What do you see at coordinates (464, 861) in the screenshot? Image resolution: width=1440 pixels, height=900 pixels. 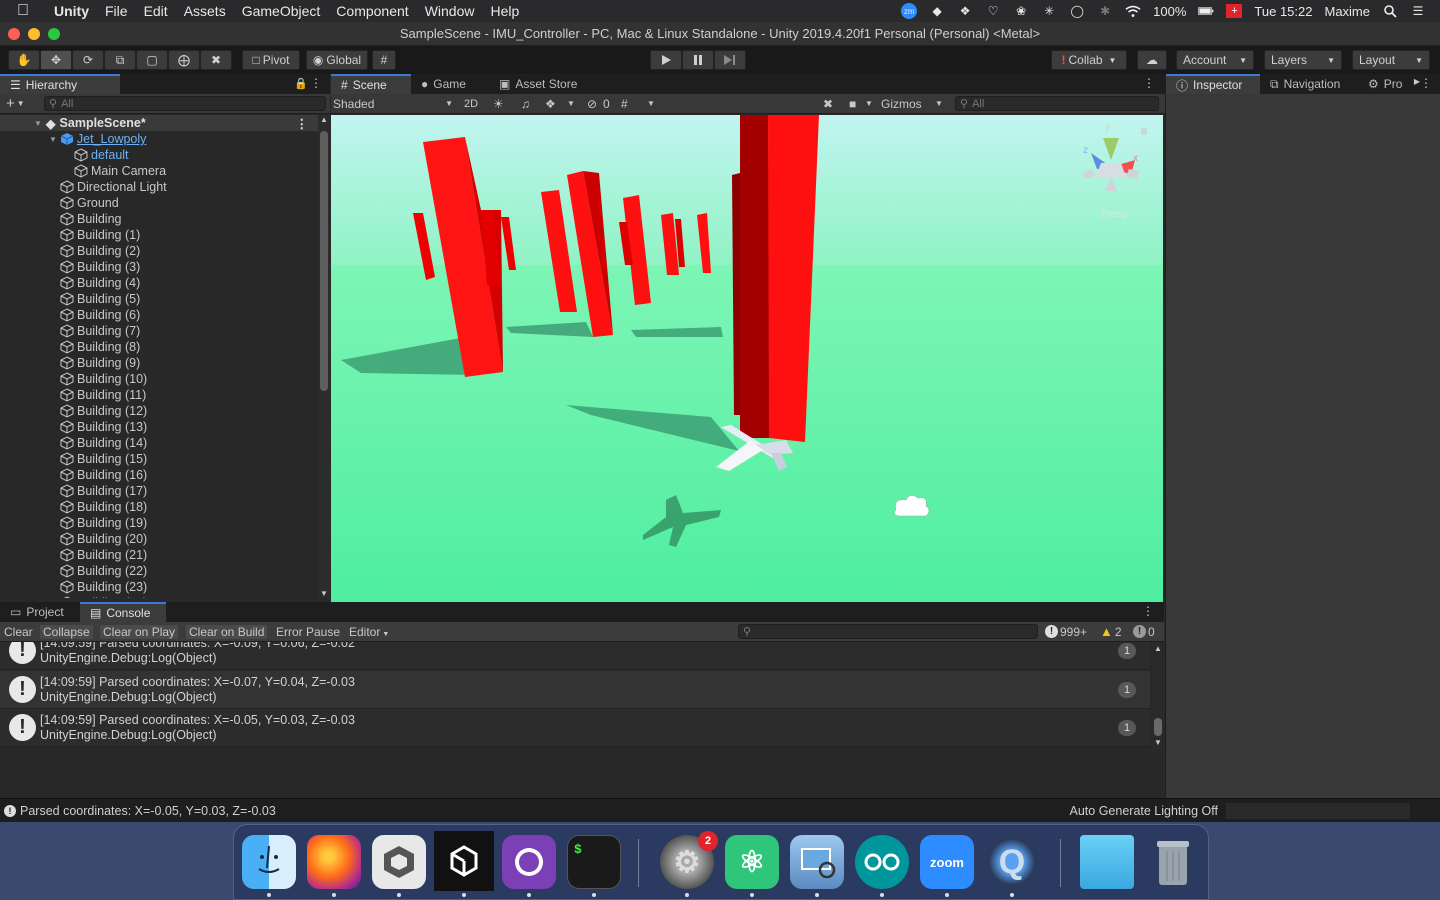 I see `unity-icon` at bounding box center [464, 861].